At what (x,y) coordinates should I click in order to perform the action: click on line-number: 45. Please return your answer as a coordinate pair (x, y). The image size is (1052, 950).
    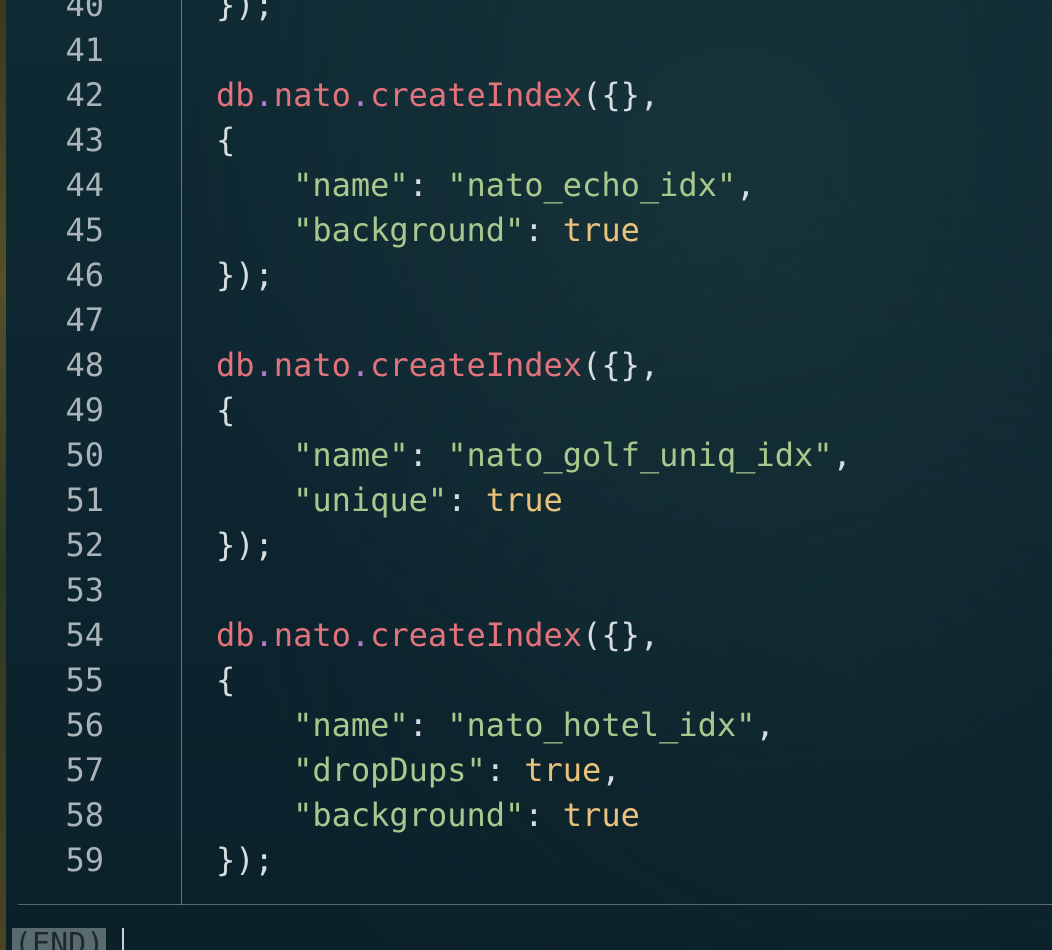
    Looking at the image, I should click on (84, 230).